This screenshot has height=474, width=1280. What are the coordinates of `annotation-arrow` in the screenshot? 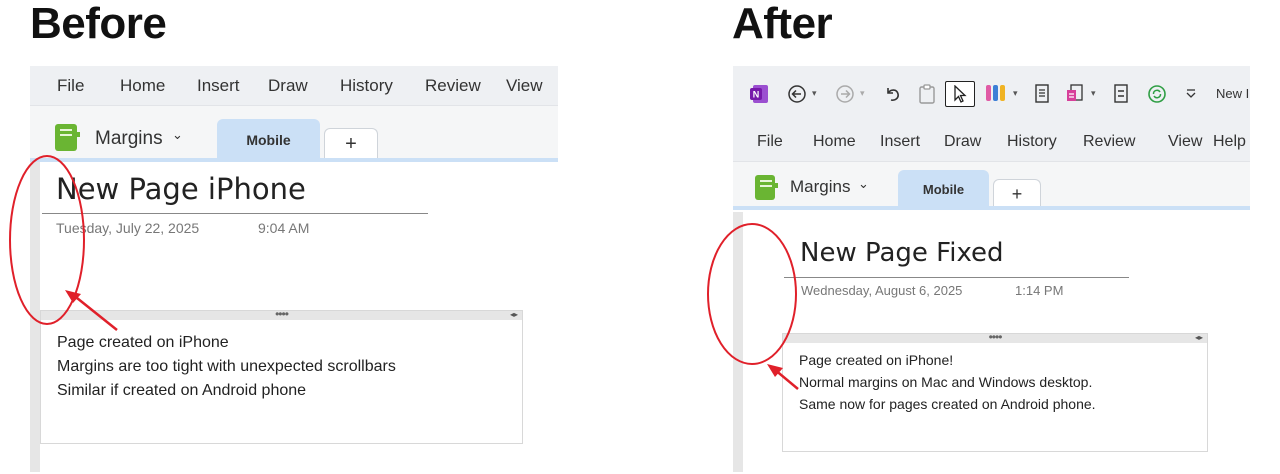 It's located at (94, 312).